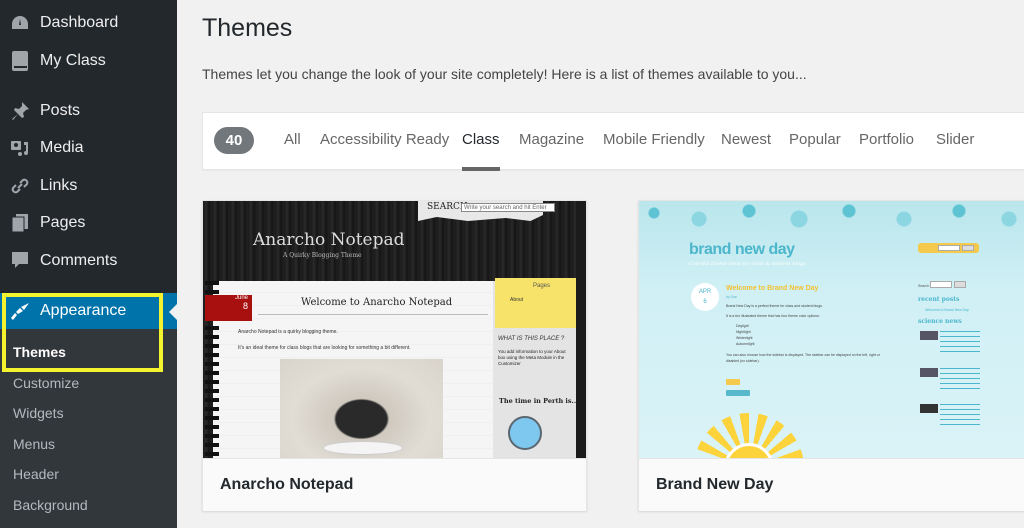 Image resolution: width=1024 pixels, height=528 pixels. Describe the element at coordinates (481, 151) in the screenshot. I see `filter-tab-class: Class` at that location.